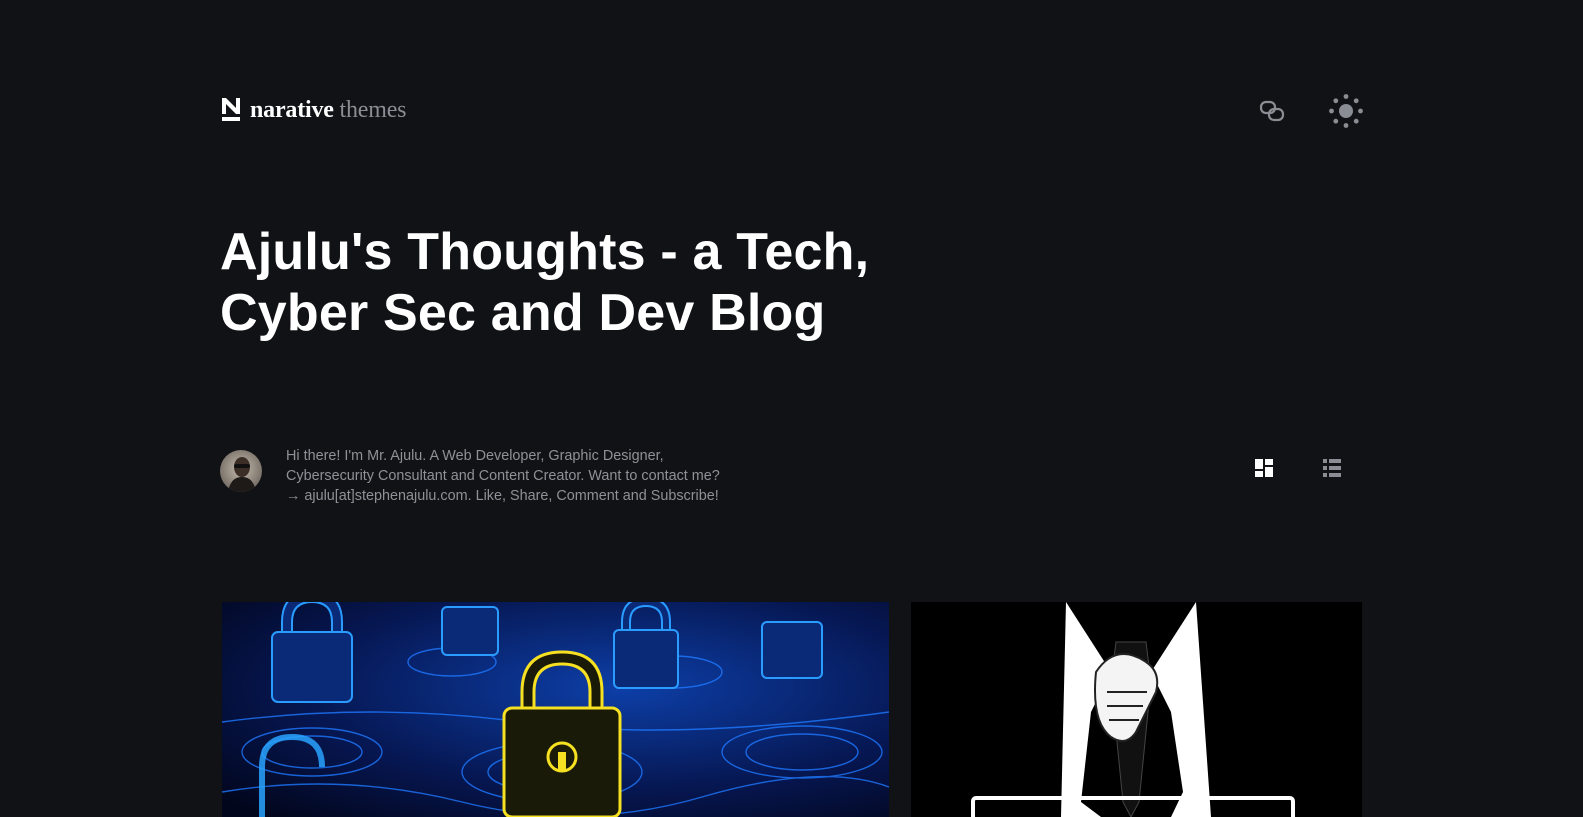 The image size is (1583, 817). I want to click on logo-secondary-text: themes, so click(373, 110).